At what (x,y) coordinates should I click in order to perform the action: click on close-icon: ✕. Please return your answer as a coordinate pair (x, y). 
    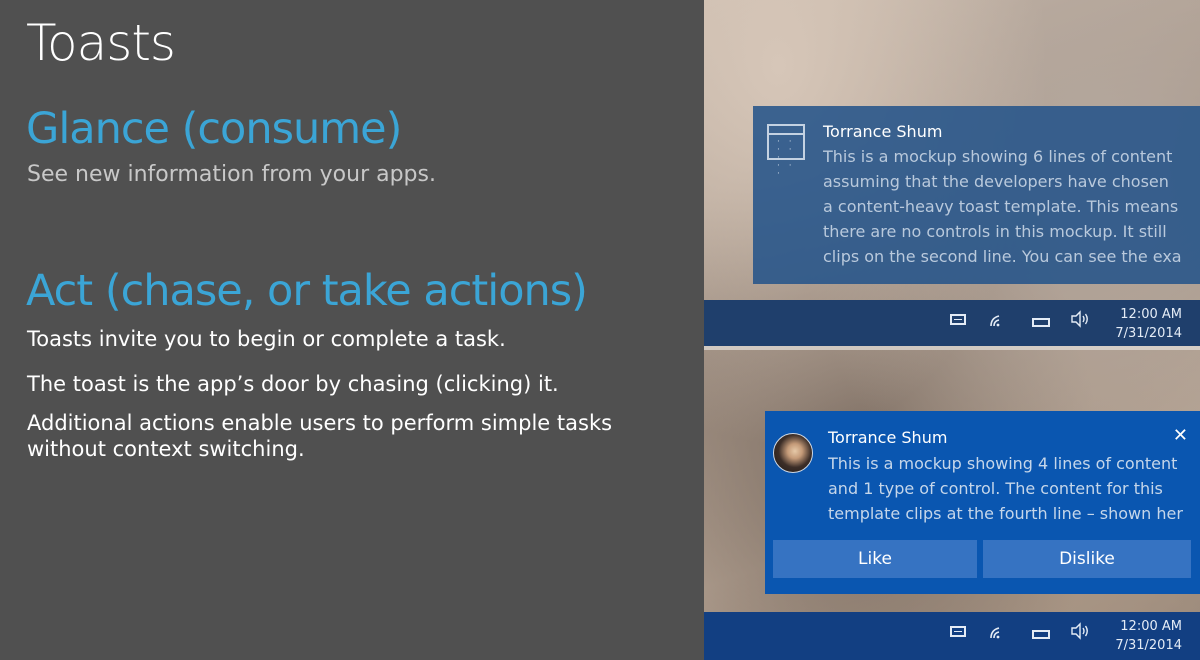
    Looking at the image, I should click on (1180, 435).